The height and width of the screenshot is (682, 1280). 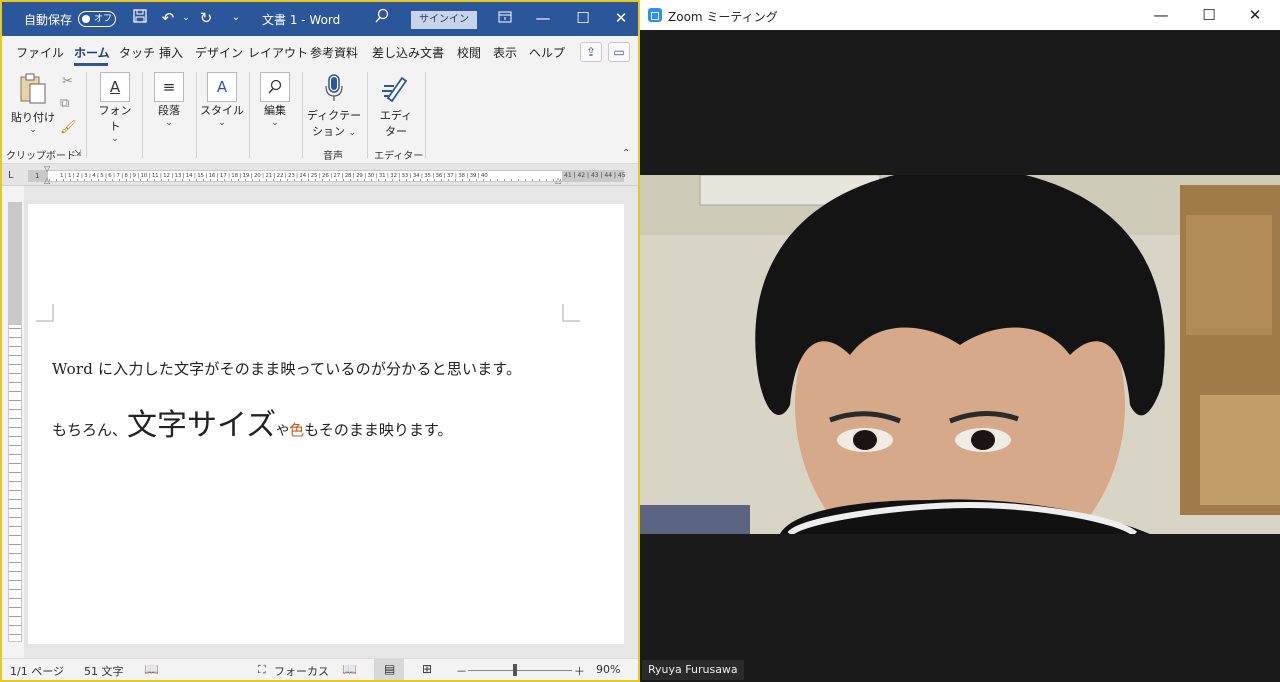 What do you see at coordinates (37, 671) in the screenshot?
I see `page-count: 1/1 ページ` at bounding box center [37, 671].